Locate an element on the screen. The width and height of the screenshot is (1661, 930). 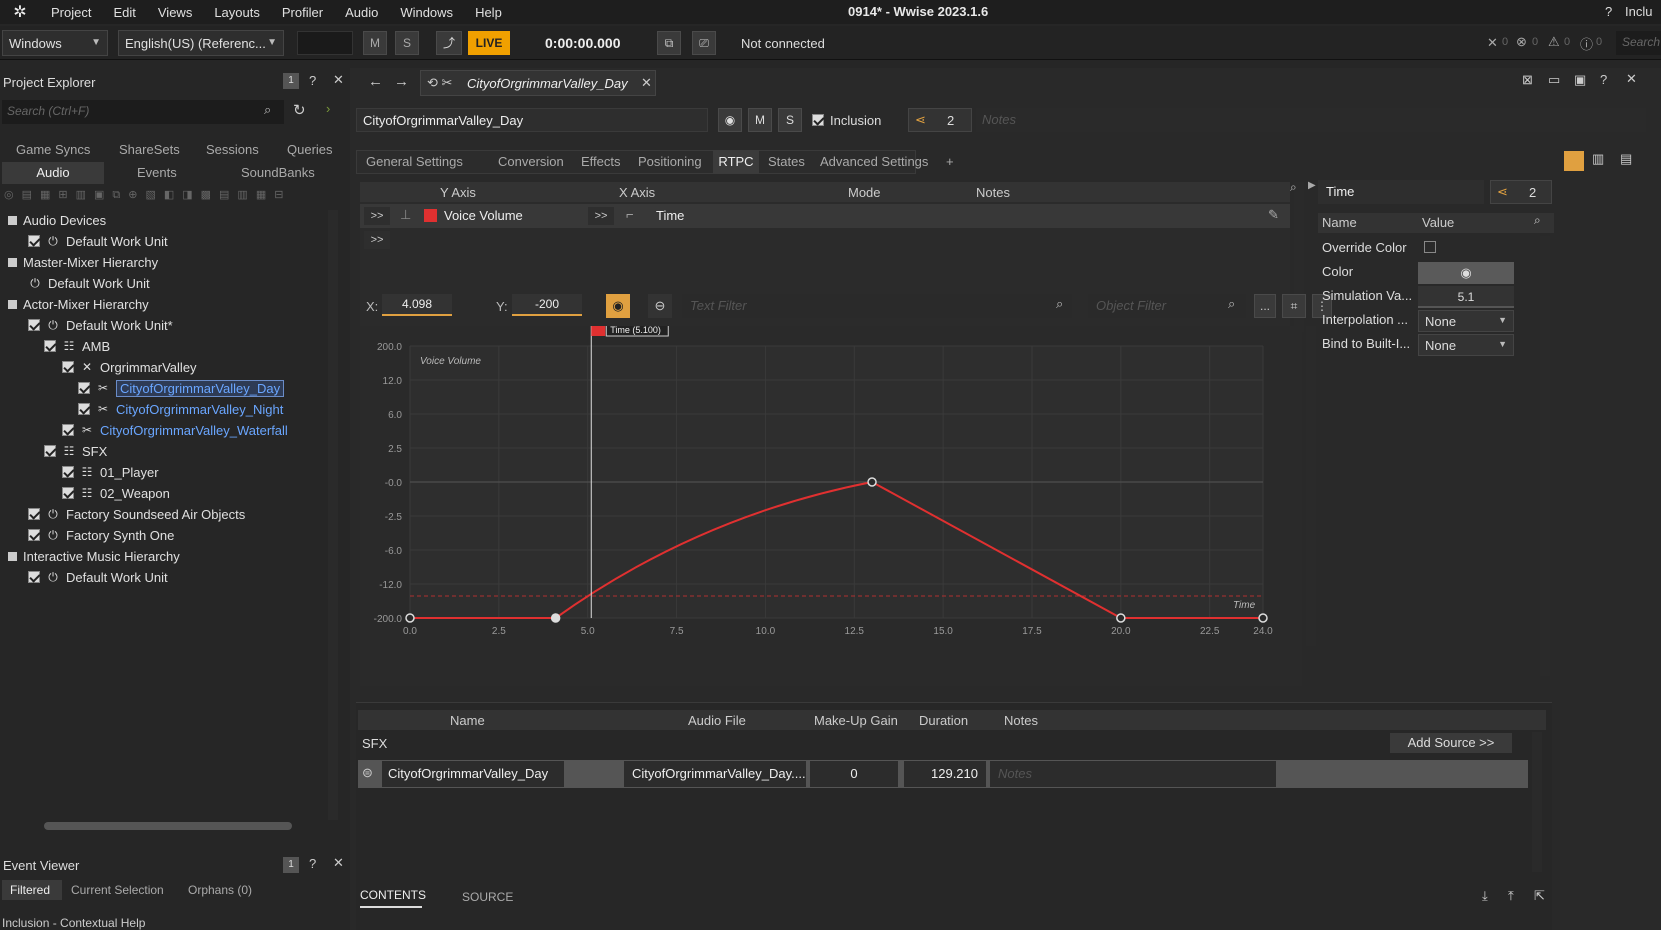
tree-horizontal-scrollbar is located at coordinates (168, 826).